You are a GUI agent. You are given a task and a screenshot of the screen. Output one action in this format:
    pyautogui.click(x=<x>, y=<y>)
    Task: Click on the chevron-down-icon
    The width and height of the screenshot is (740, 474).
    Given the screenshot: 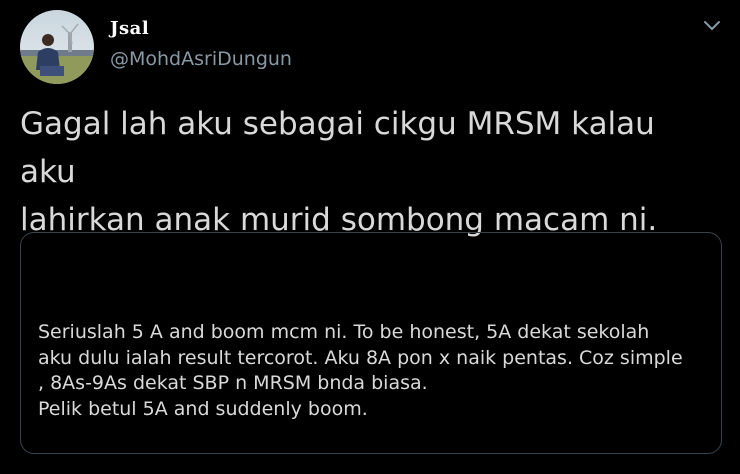 What is the action you would take?
    pyautogui.click(x=712, y=26)
    